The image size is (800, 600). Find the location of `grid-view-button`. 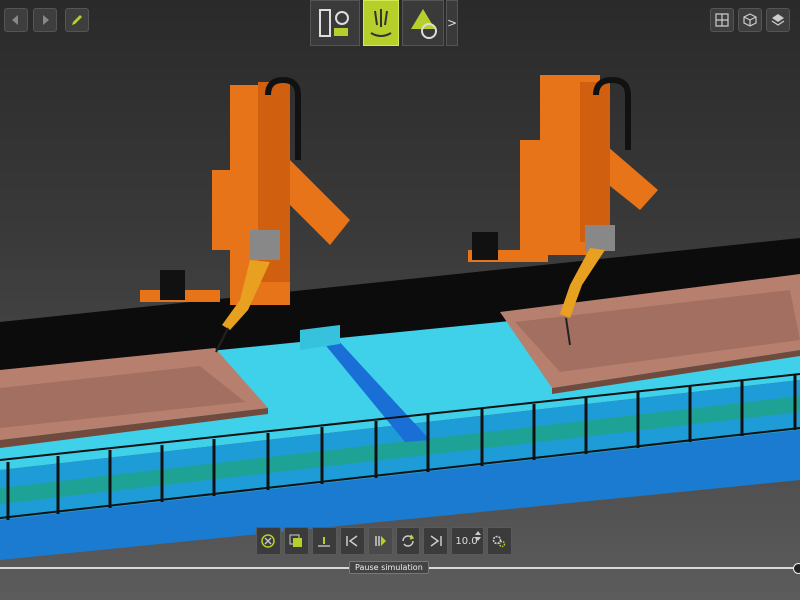

grid-view-button is located at coordinates (722, 20).